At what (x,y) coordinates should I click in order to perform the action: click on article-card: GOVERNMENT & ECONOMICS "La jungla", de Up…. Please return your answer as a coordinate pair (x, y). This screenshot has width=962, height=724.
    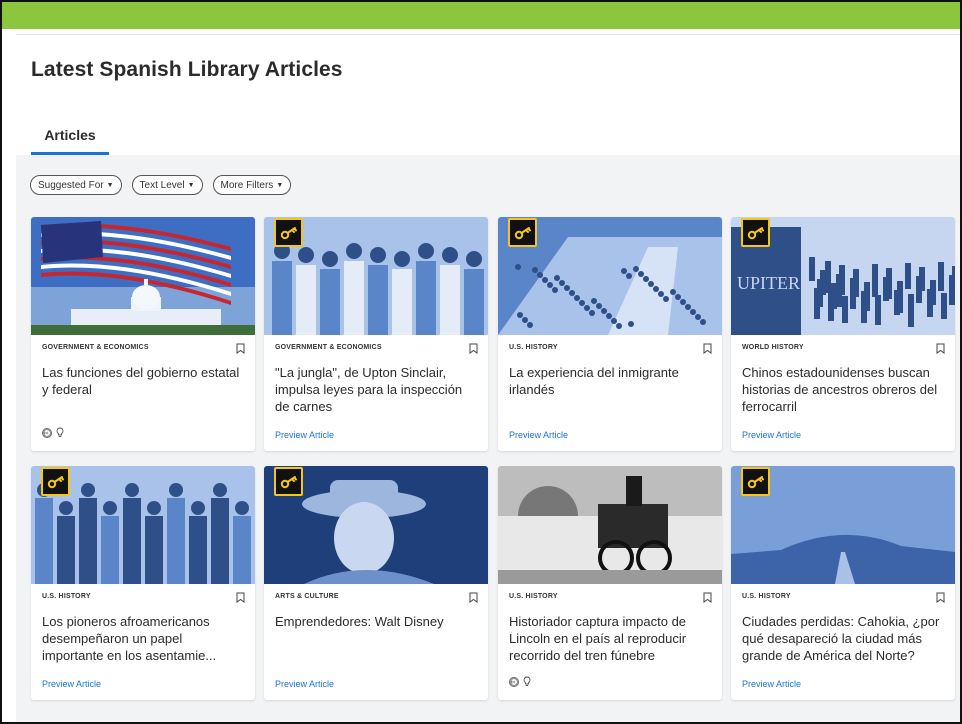
    Looking at the image, I should click on (376, 334).